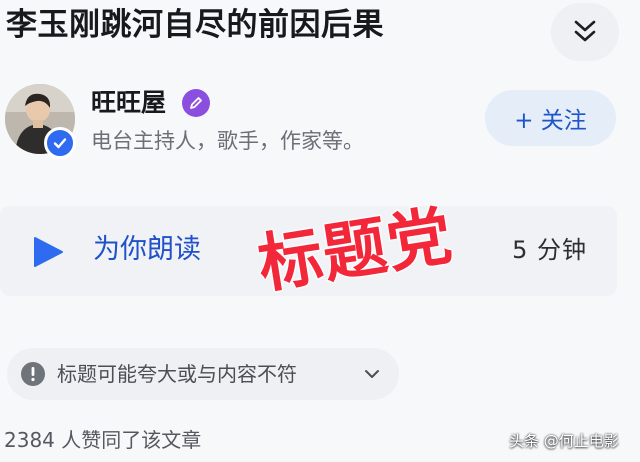 Image resolution: width=640 pixels, height=462 pixels. Describe the element at coordinates (48, 252) in the screenshot. I see `play-icon` at that location.